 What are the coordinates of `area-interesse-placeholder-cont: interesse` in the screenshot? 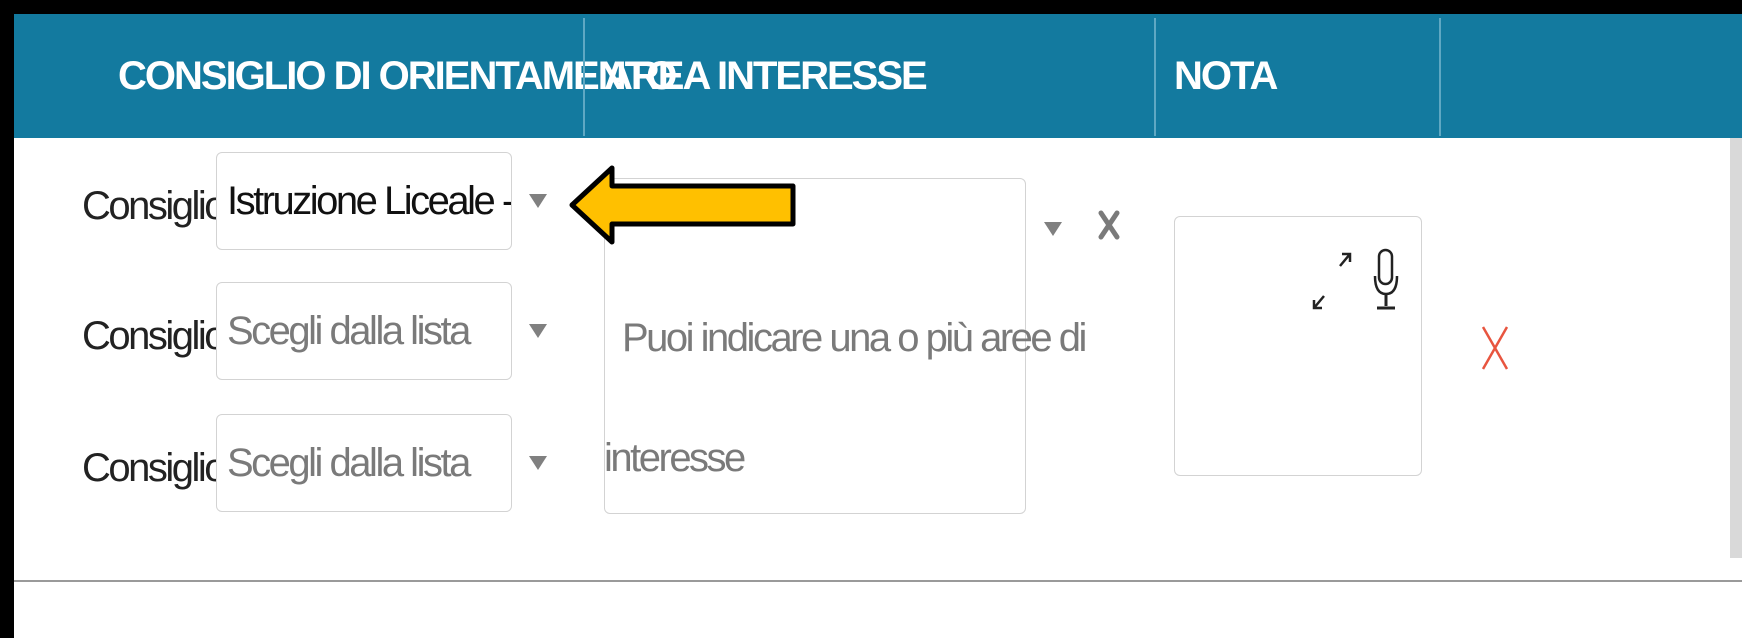 It's located at (675, 458).